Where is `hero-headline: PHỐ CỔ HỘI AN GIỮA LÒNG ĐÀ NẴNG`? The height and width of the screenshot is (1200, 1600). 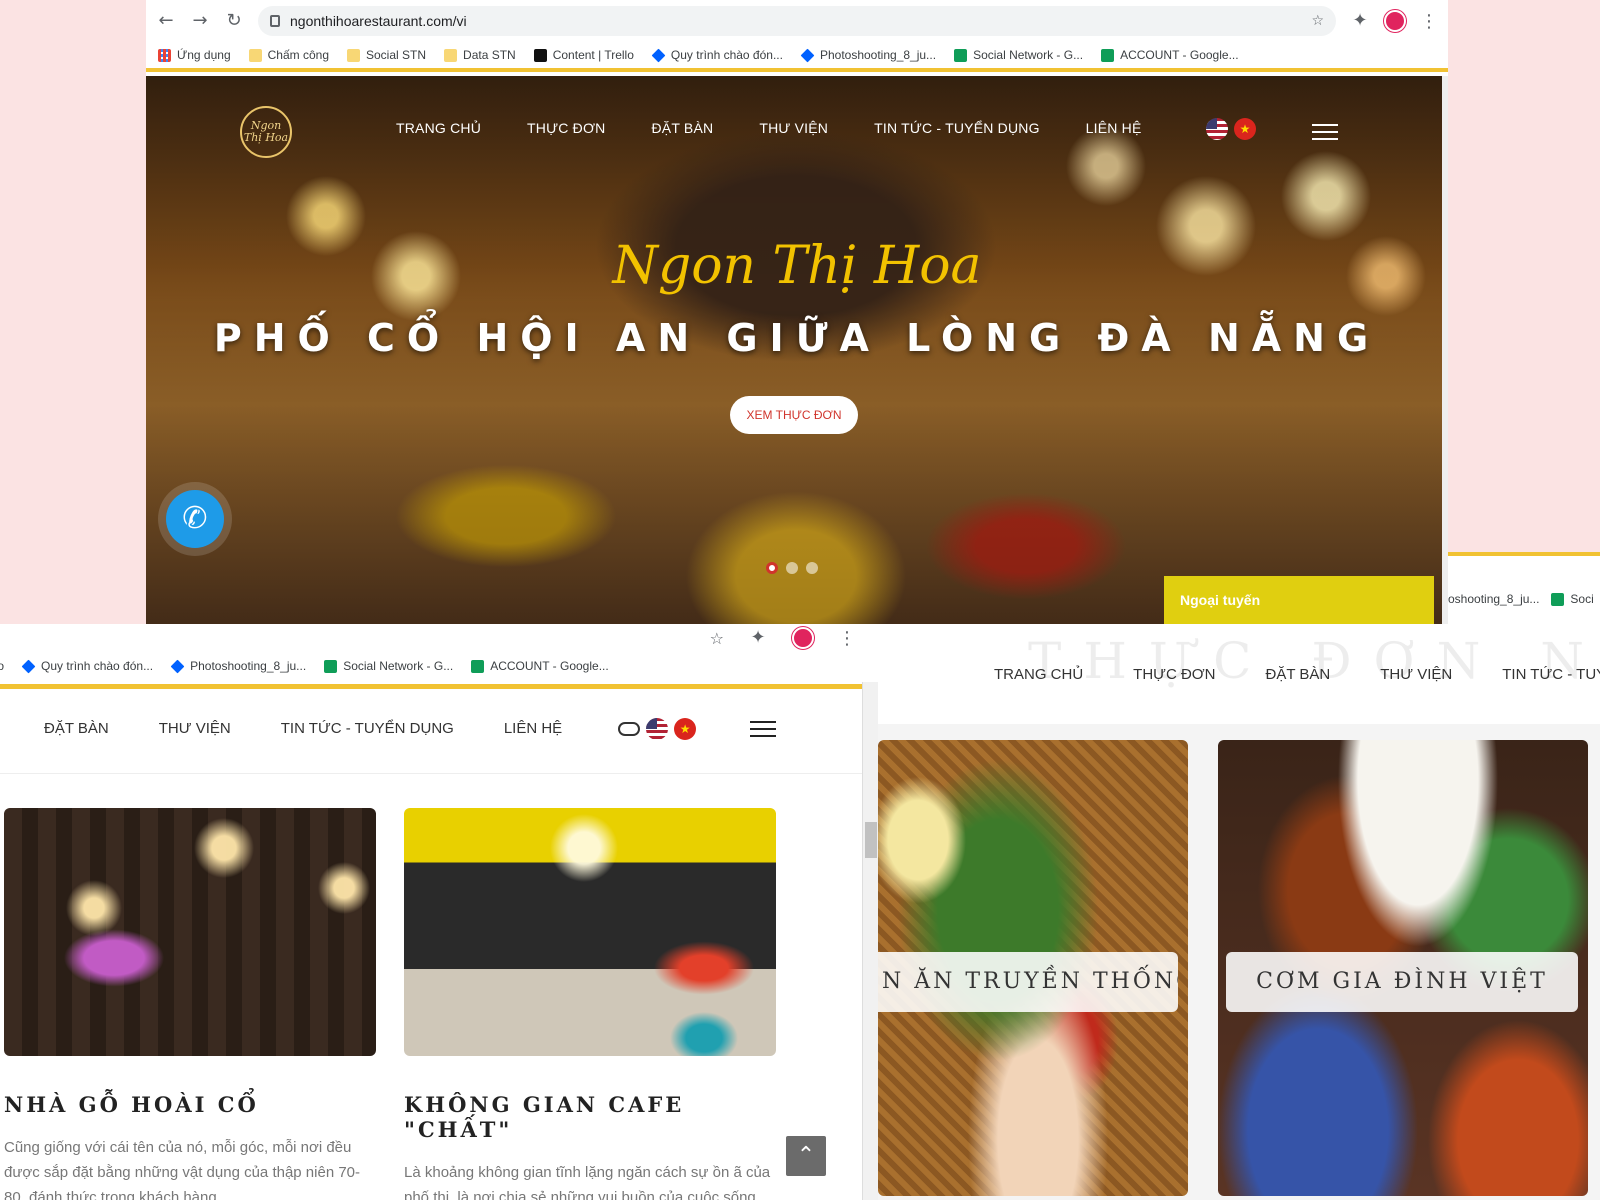
hero-headline: PHỐ CỔ HỘI AN GIỮA LÒNG ĐÀ NẴNG is located at coordinates (797, 338).